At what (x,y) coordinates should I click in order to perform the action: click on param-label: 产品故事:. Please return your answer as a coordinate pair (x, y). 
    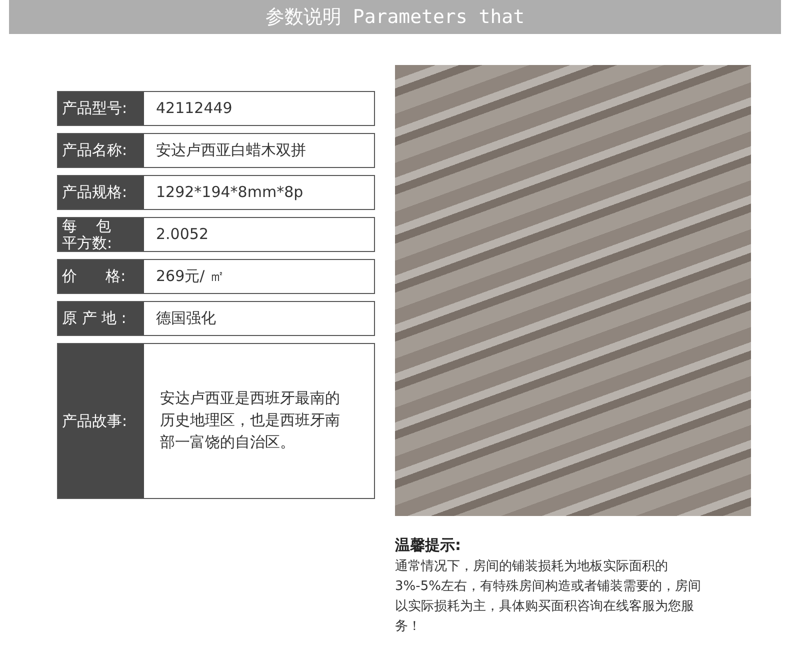
    Looking at the image, I should click on (101, 421).